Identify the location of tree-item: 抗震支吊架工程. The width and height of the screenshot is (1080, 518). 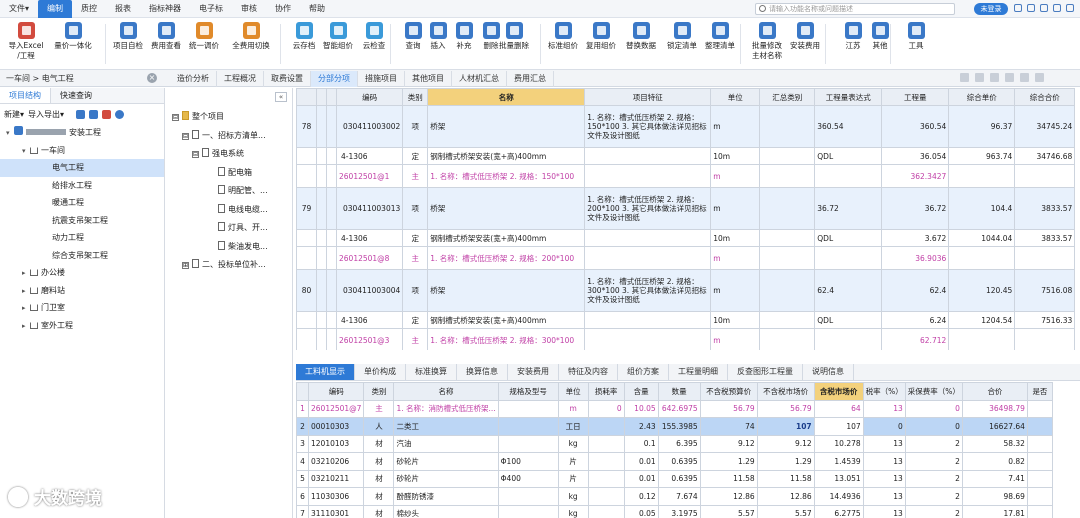
(82, 221).